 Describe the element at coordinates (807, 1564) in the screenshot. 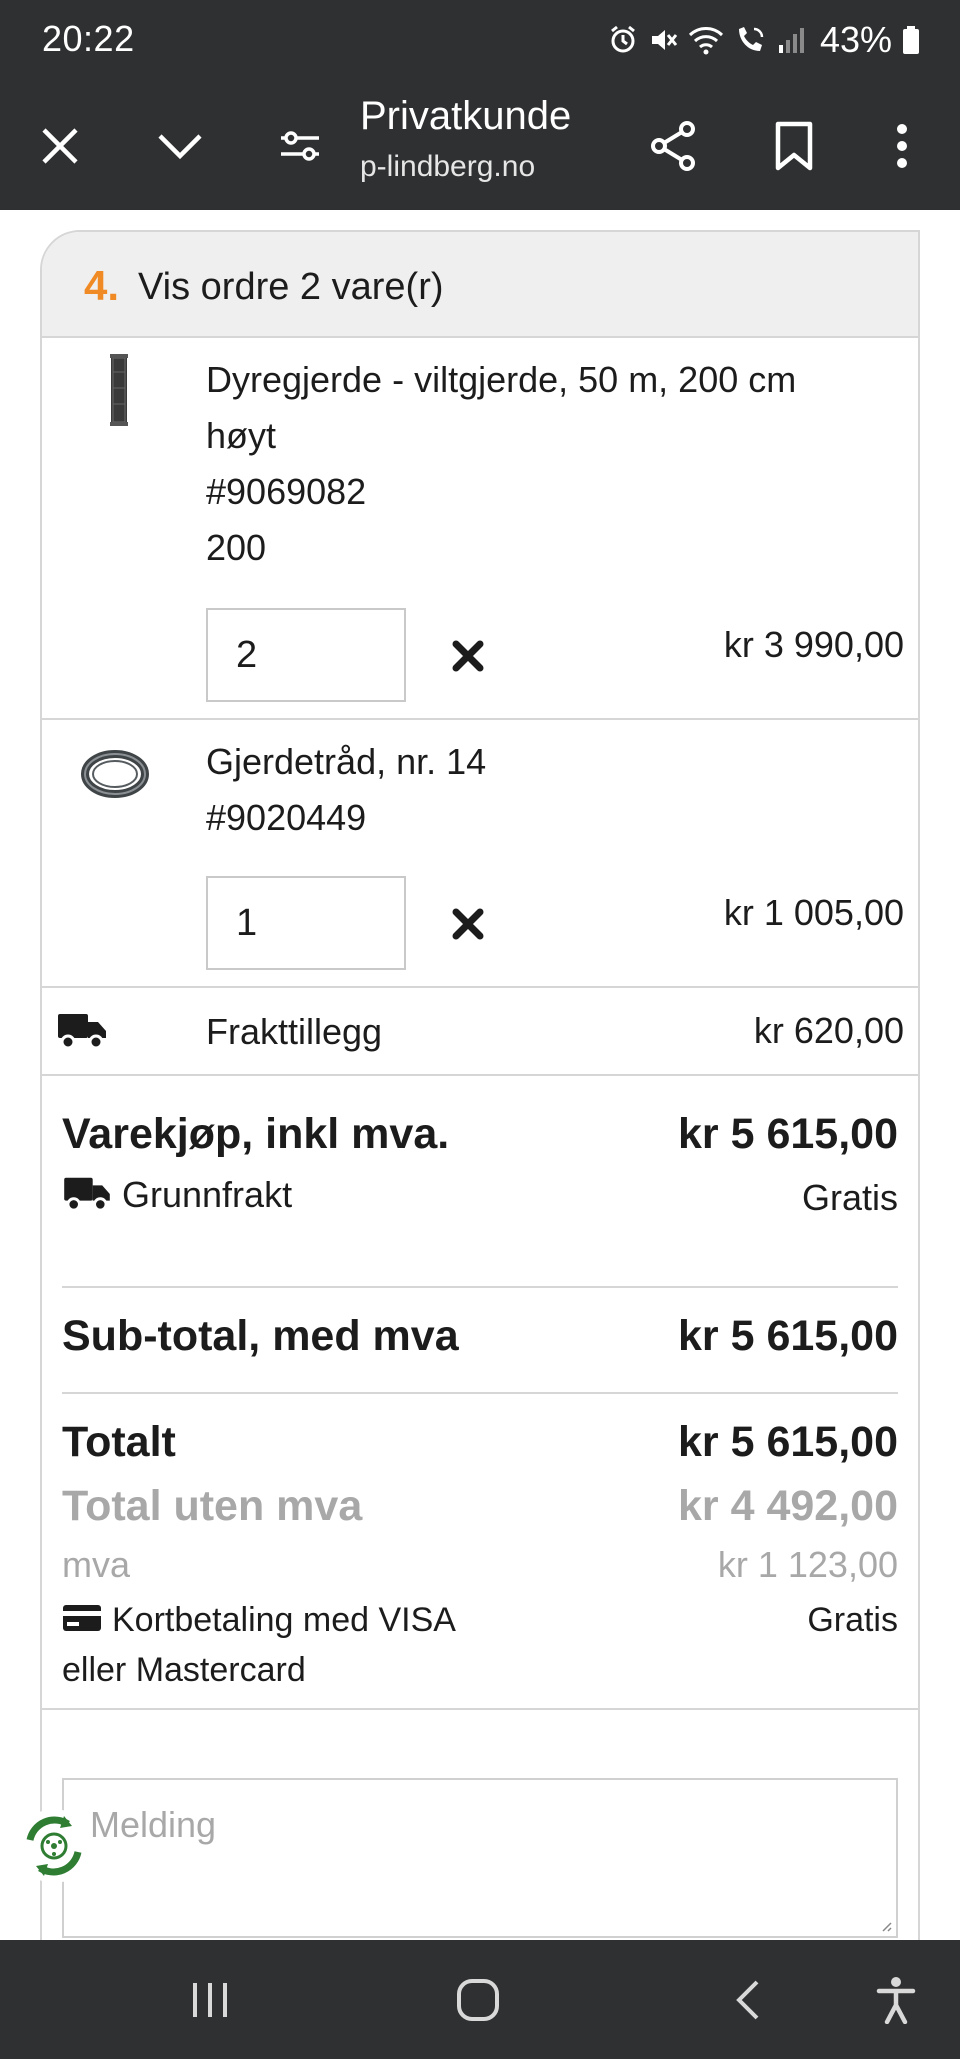

I see `vat-value: kr 1 123,00` at that location.